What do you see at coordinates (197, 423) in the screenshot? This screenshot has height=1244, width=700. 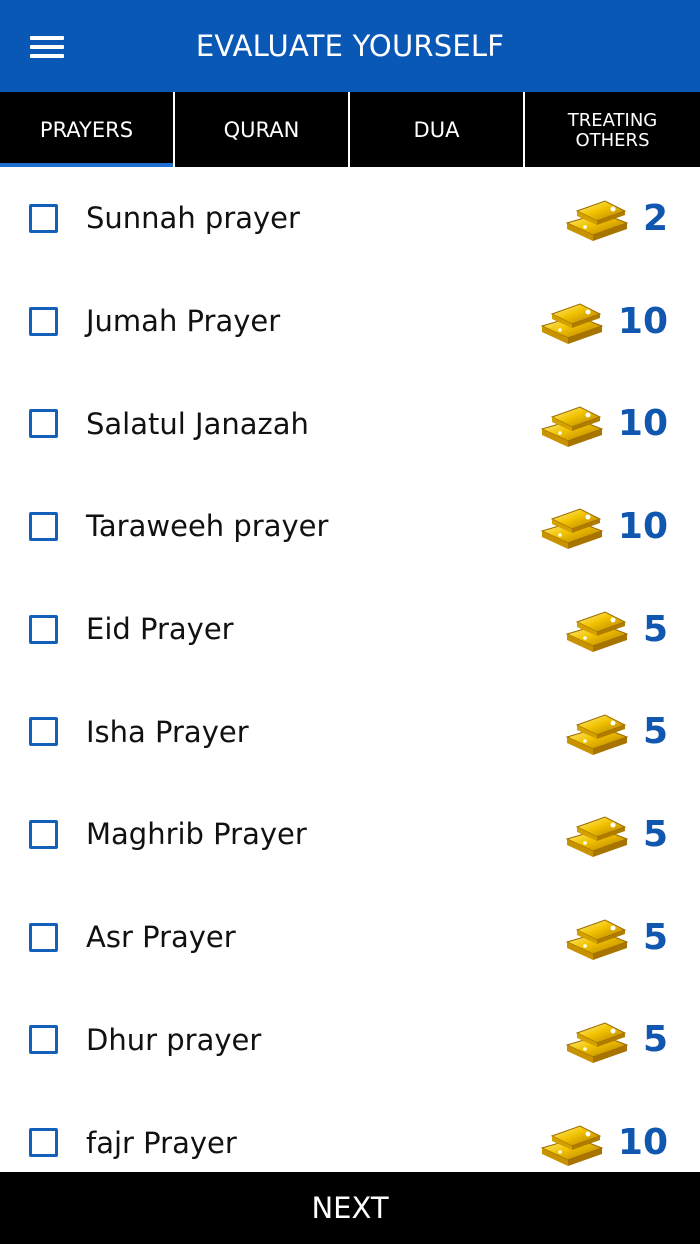 I see `item-label: Salatul Janazah` at bounding box center [197, 423].